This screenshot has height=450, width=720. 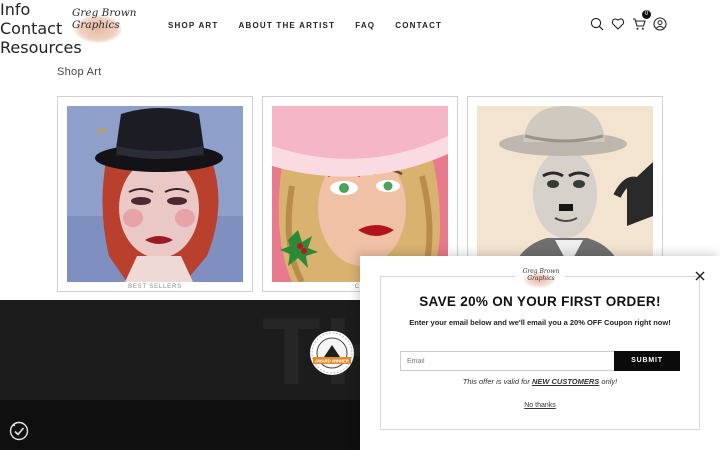 What do you see at coordinates (104, 19) in the screenshot?
I see `logo-text: Greg Brown Graphics` at bounding box center [104, 19].